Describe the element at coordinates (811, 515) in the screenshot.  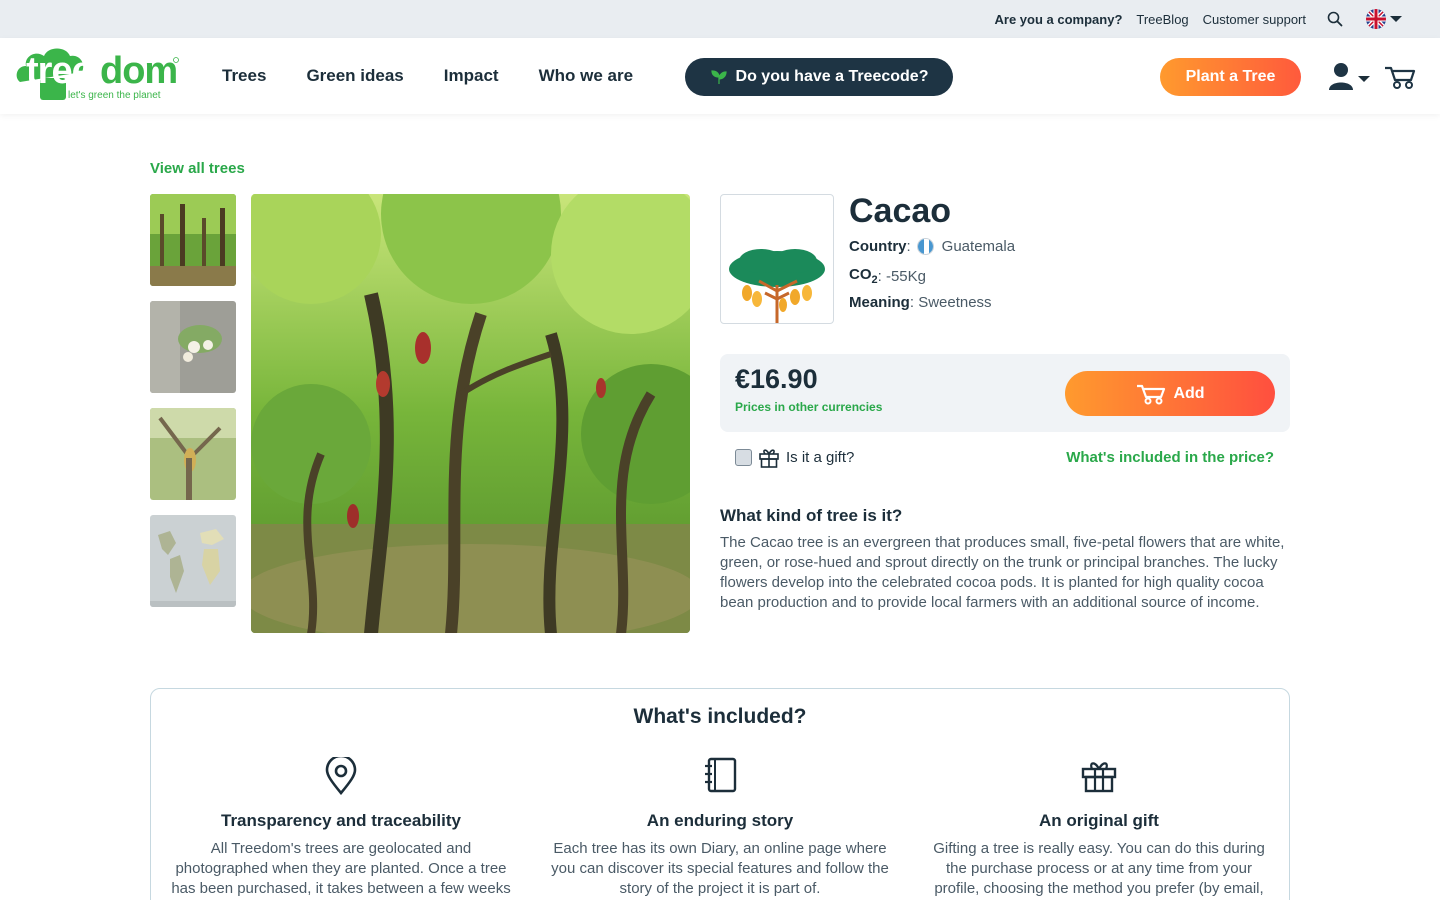
I see `tree-kind-heading: What kind of tree is it?` at that location.